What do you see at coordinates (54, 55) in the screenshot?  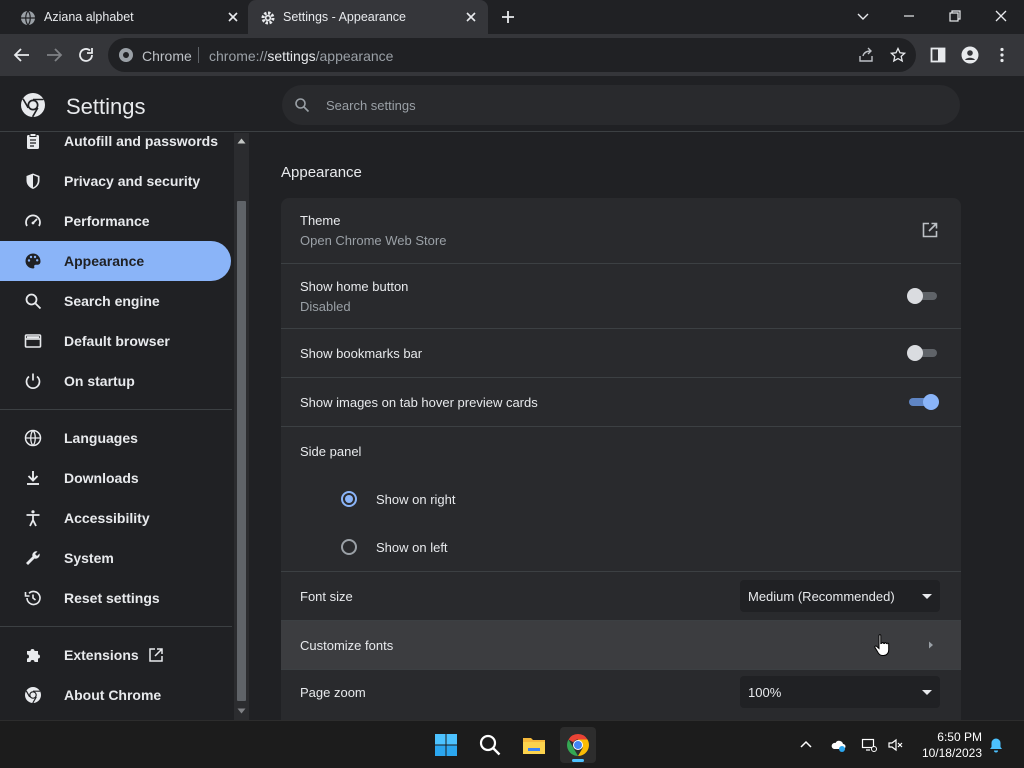 I see `forward-arrow-icon` at bounding box center [54, 55].